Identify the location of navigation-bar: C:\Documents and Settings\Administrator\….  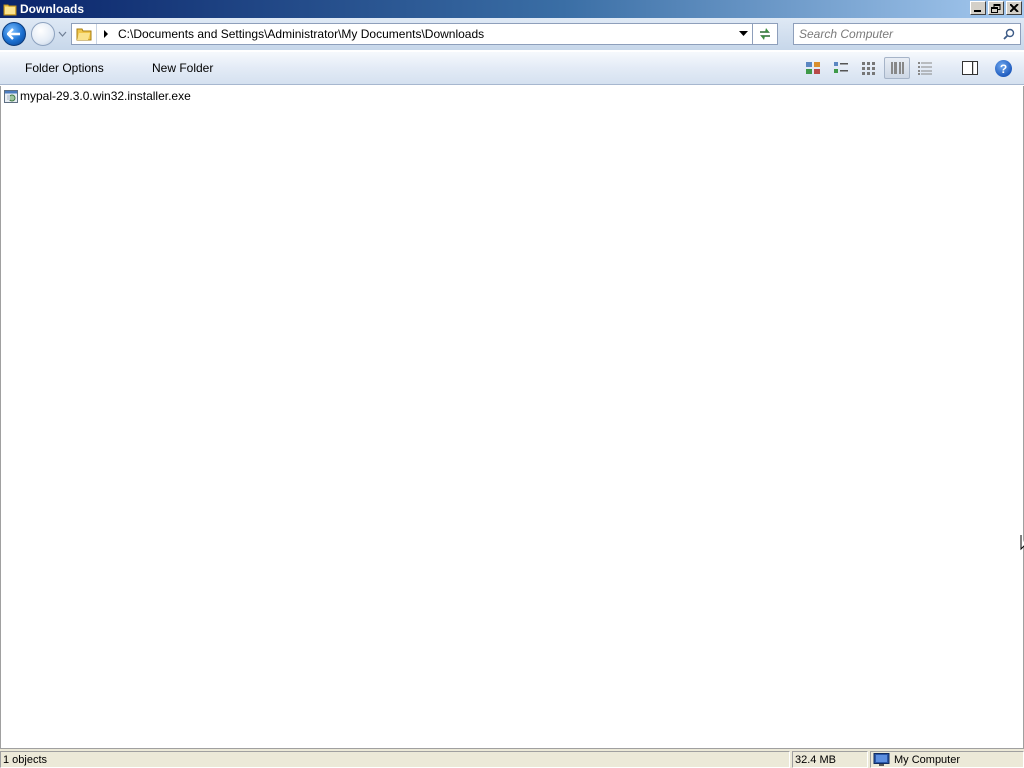
(512, 34).